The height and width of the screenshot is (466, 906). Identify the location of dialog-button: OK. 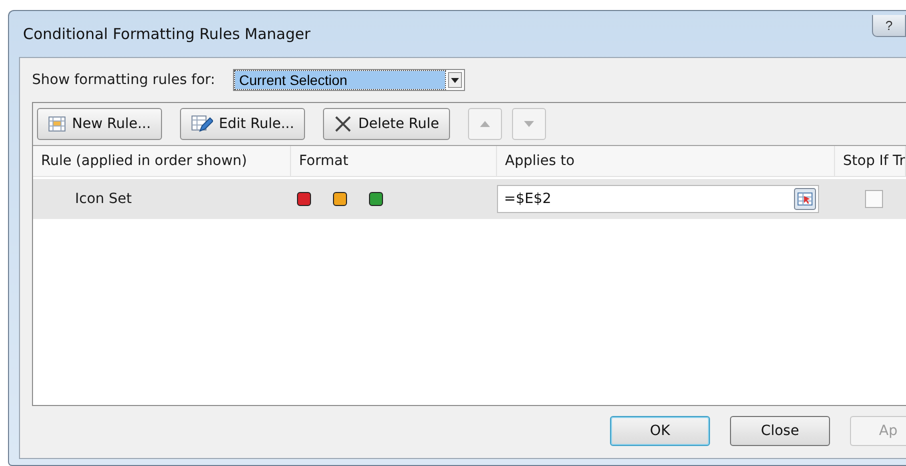
(660, 431).